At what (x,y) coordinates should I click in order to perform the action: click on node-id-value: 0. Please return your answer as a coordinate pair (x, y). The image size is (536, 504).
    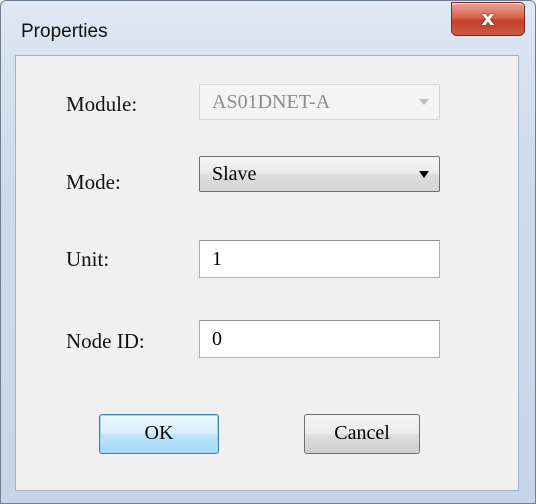
    Looking at the image, I should click on (217, 339).